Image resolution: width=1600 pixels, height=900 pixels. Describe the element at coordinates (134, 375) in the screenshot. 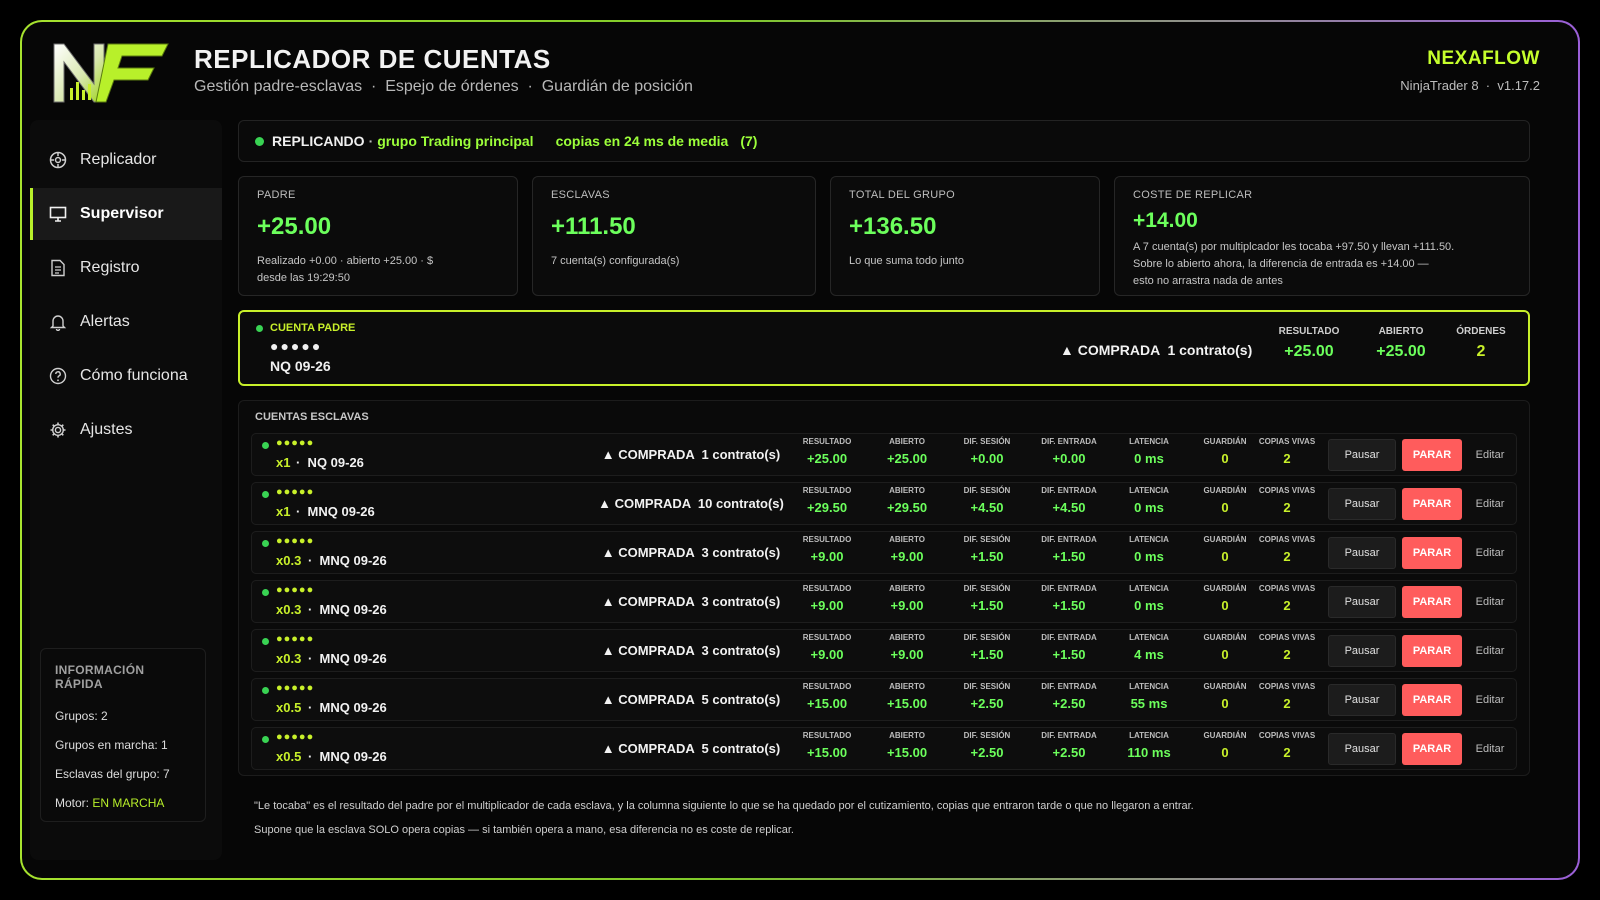

I see `sidebar-item-label: Cómo funciona` at that location.